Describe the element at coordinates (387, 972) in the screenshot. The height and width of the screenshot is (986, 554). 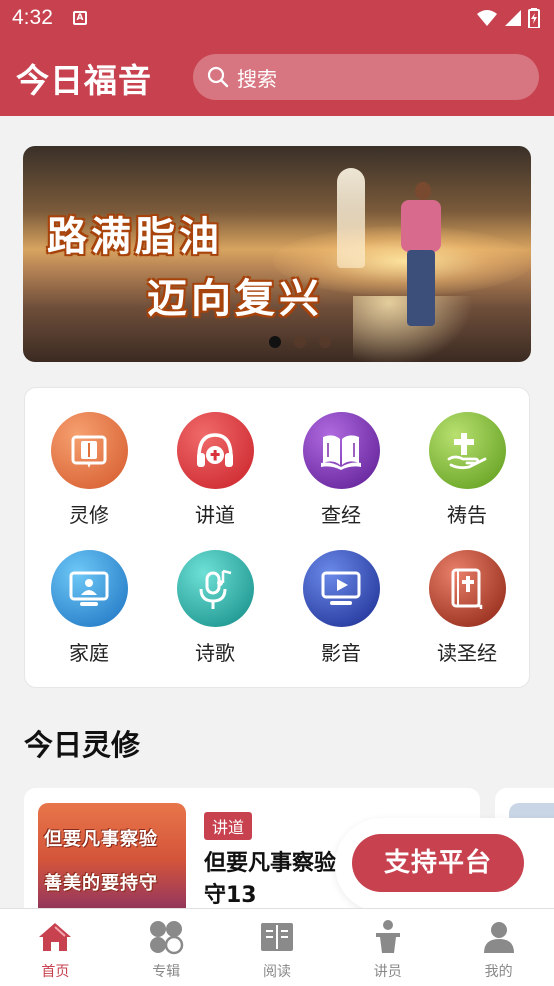
I see `nav-label: 讲员` at that location.